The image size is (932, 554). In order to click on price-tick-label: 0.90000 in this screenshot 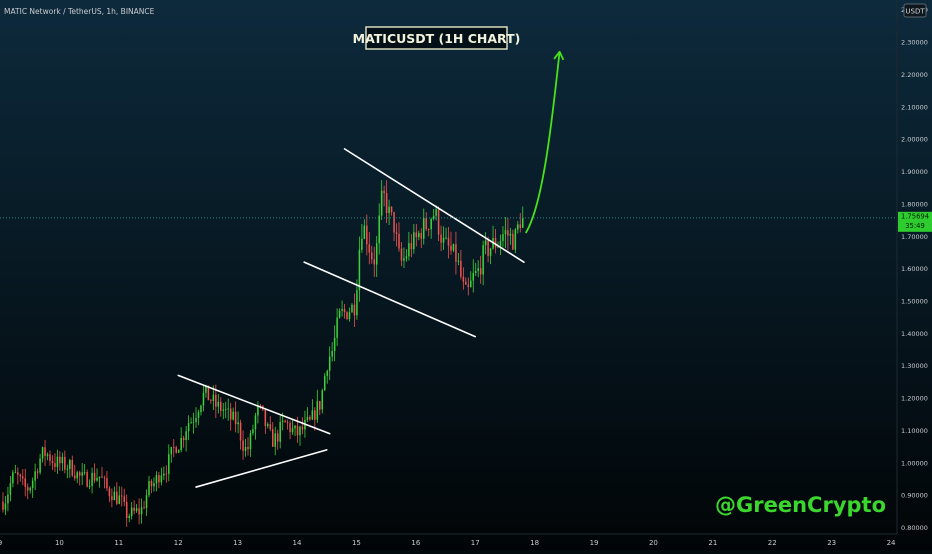, I will do `click(914, 496)`.